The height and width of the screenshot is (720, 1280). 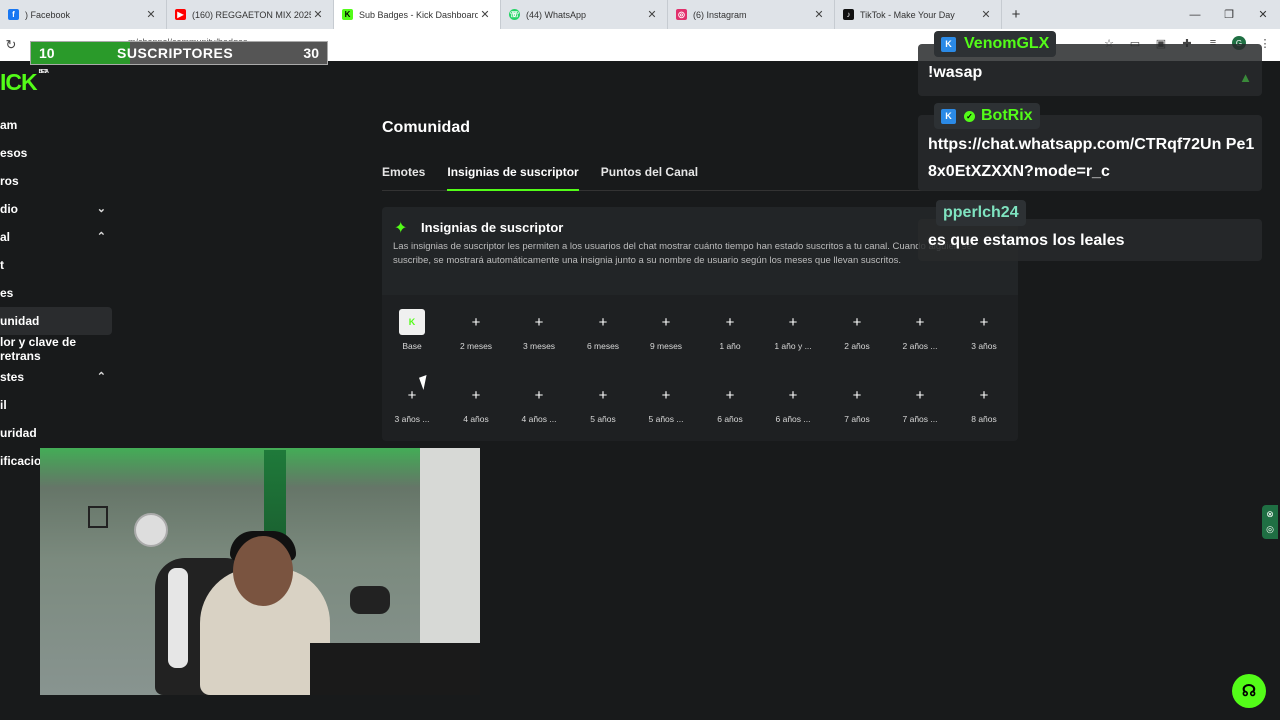 I want to click on kick-logo: ICK BETA, so click(x=24, y=82).